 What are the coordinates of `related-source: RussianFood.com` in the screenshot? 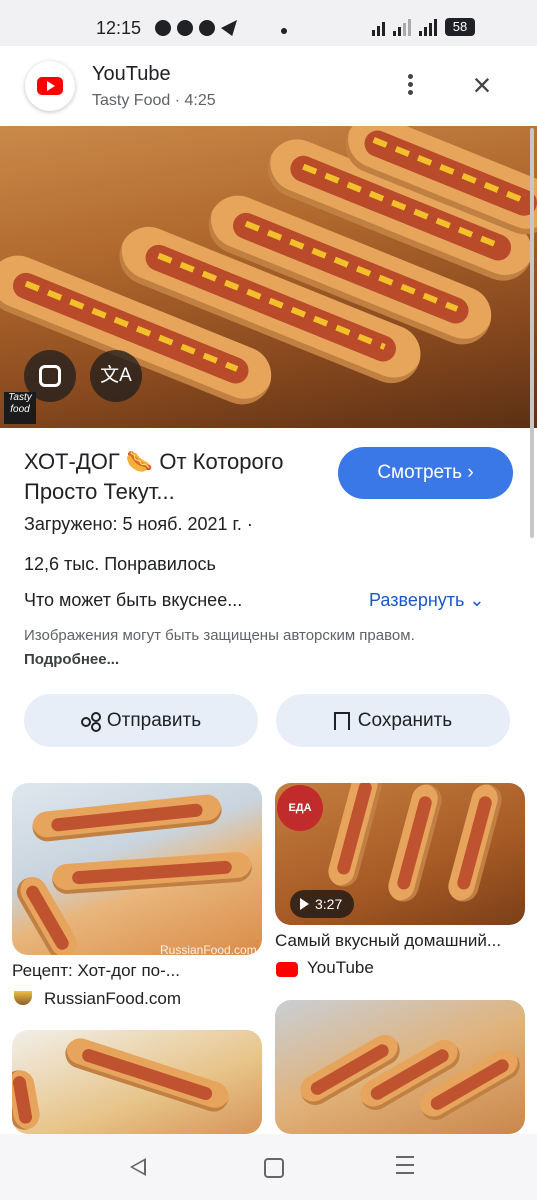 It's located at (112, 999).